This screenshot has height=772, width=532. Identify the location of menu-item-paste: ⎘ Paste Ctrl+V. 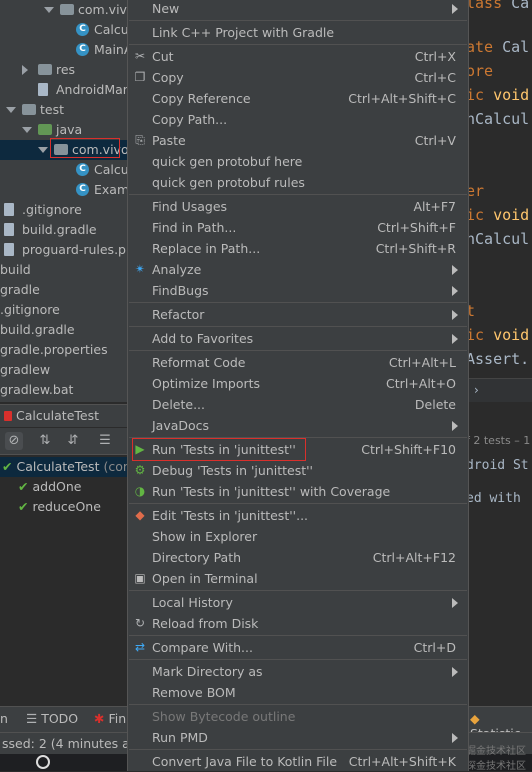
(298, 140).